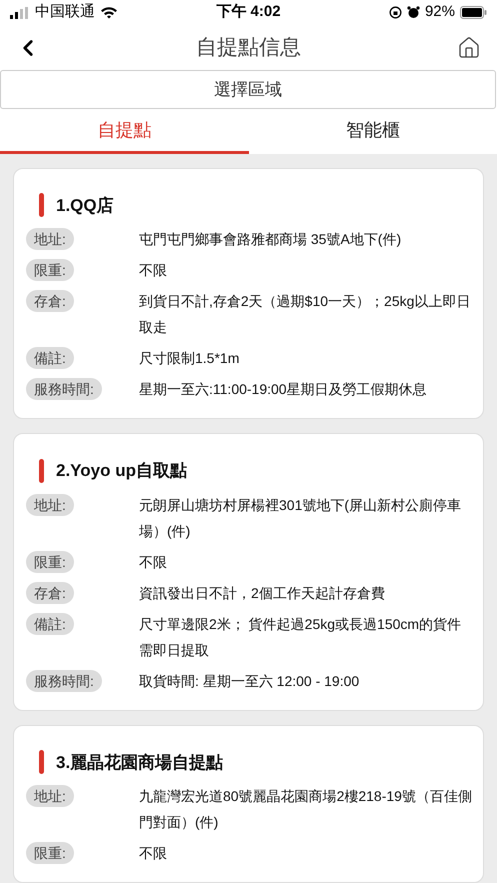  Describe the element at coordinates (473, 13) in the screenshot. I see `battery-icon` at that location.